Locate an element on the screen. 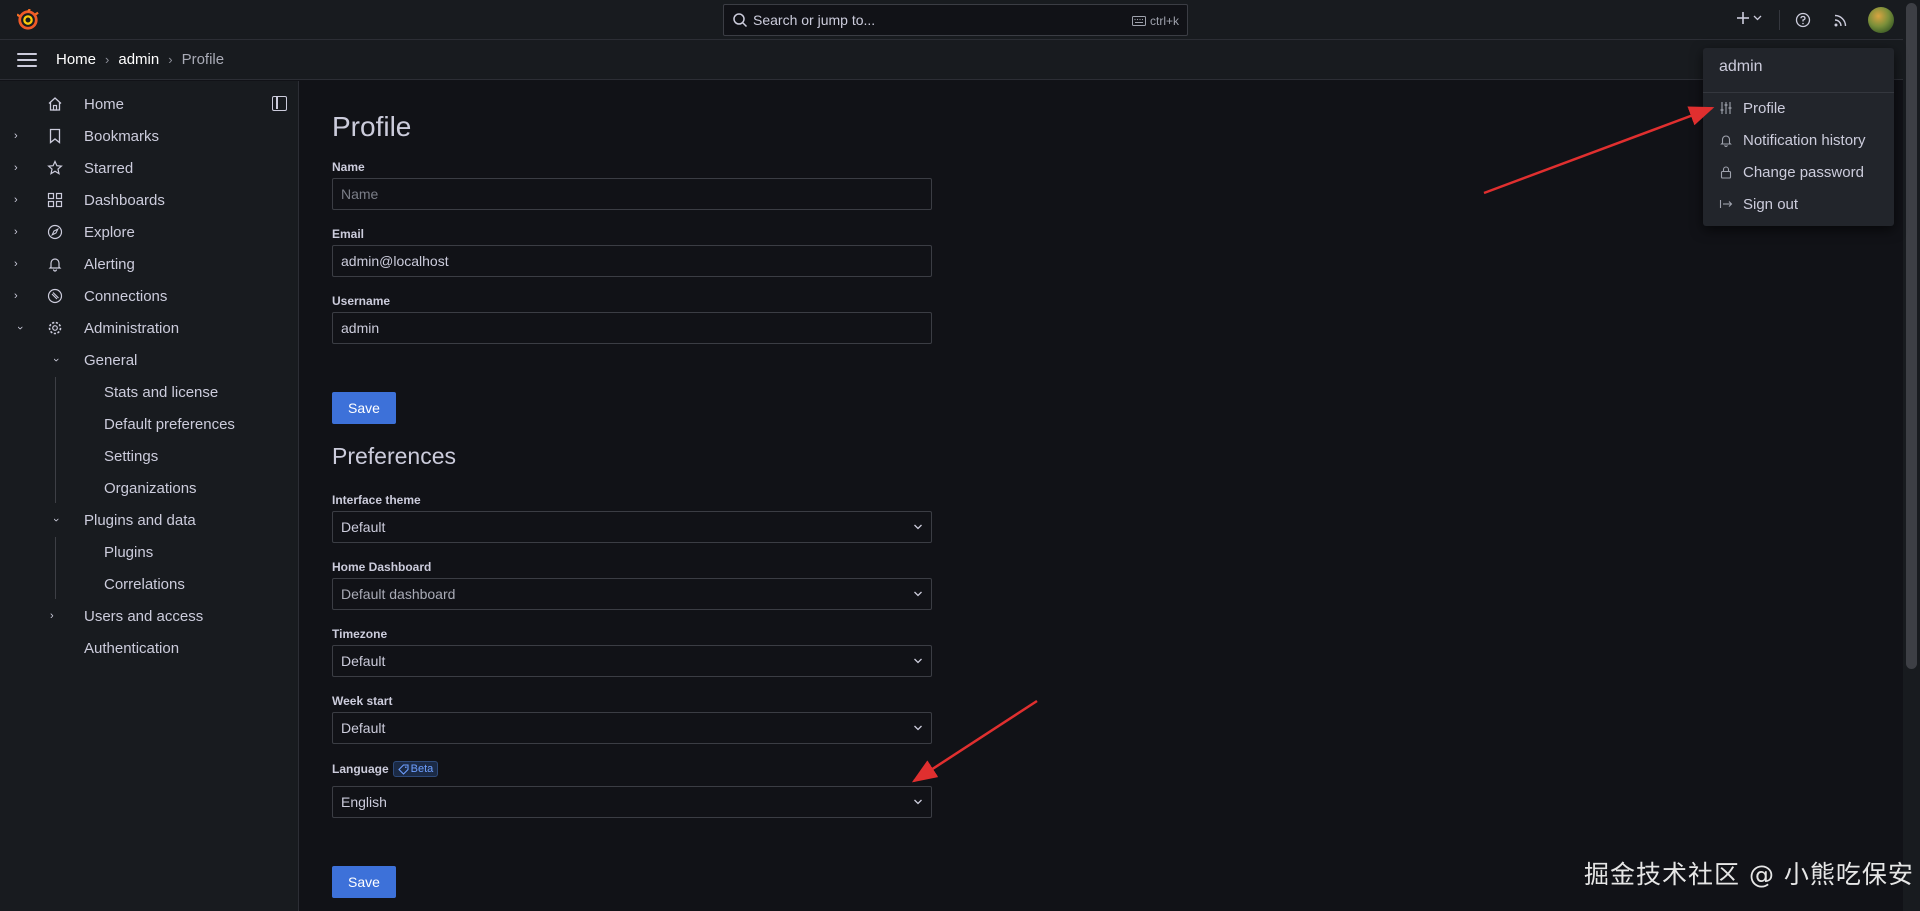 Image resolution: width=1920 pixels, height=911 pixels. sidebar-item-label: Correlations is located at coordinates (144, 584).